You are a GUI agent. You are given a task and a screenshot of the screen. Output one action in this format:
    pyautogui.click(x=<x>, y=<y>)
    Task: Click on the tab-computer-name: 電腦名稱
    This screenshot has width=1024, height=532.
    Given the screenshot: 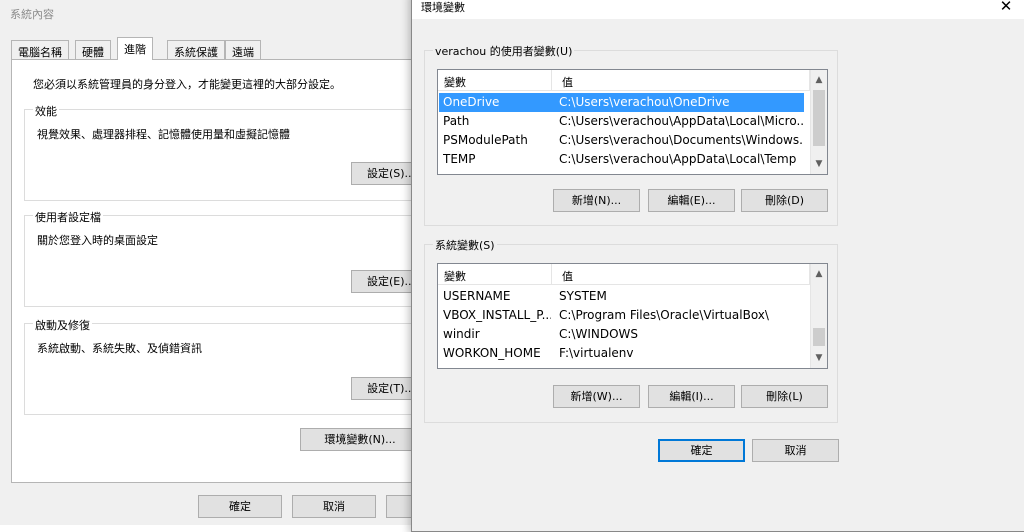 What is the action you would take?
    pyautogui.click(x=40, y=50)
    